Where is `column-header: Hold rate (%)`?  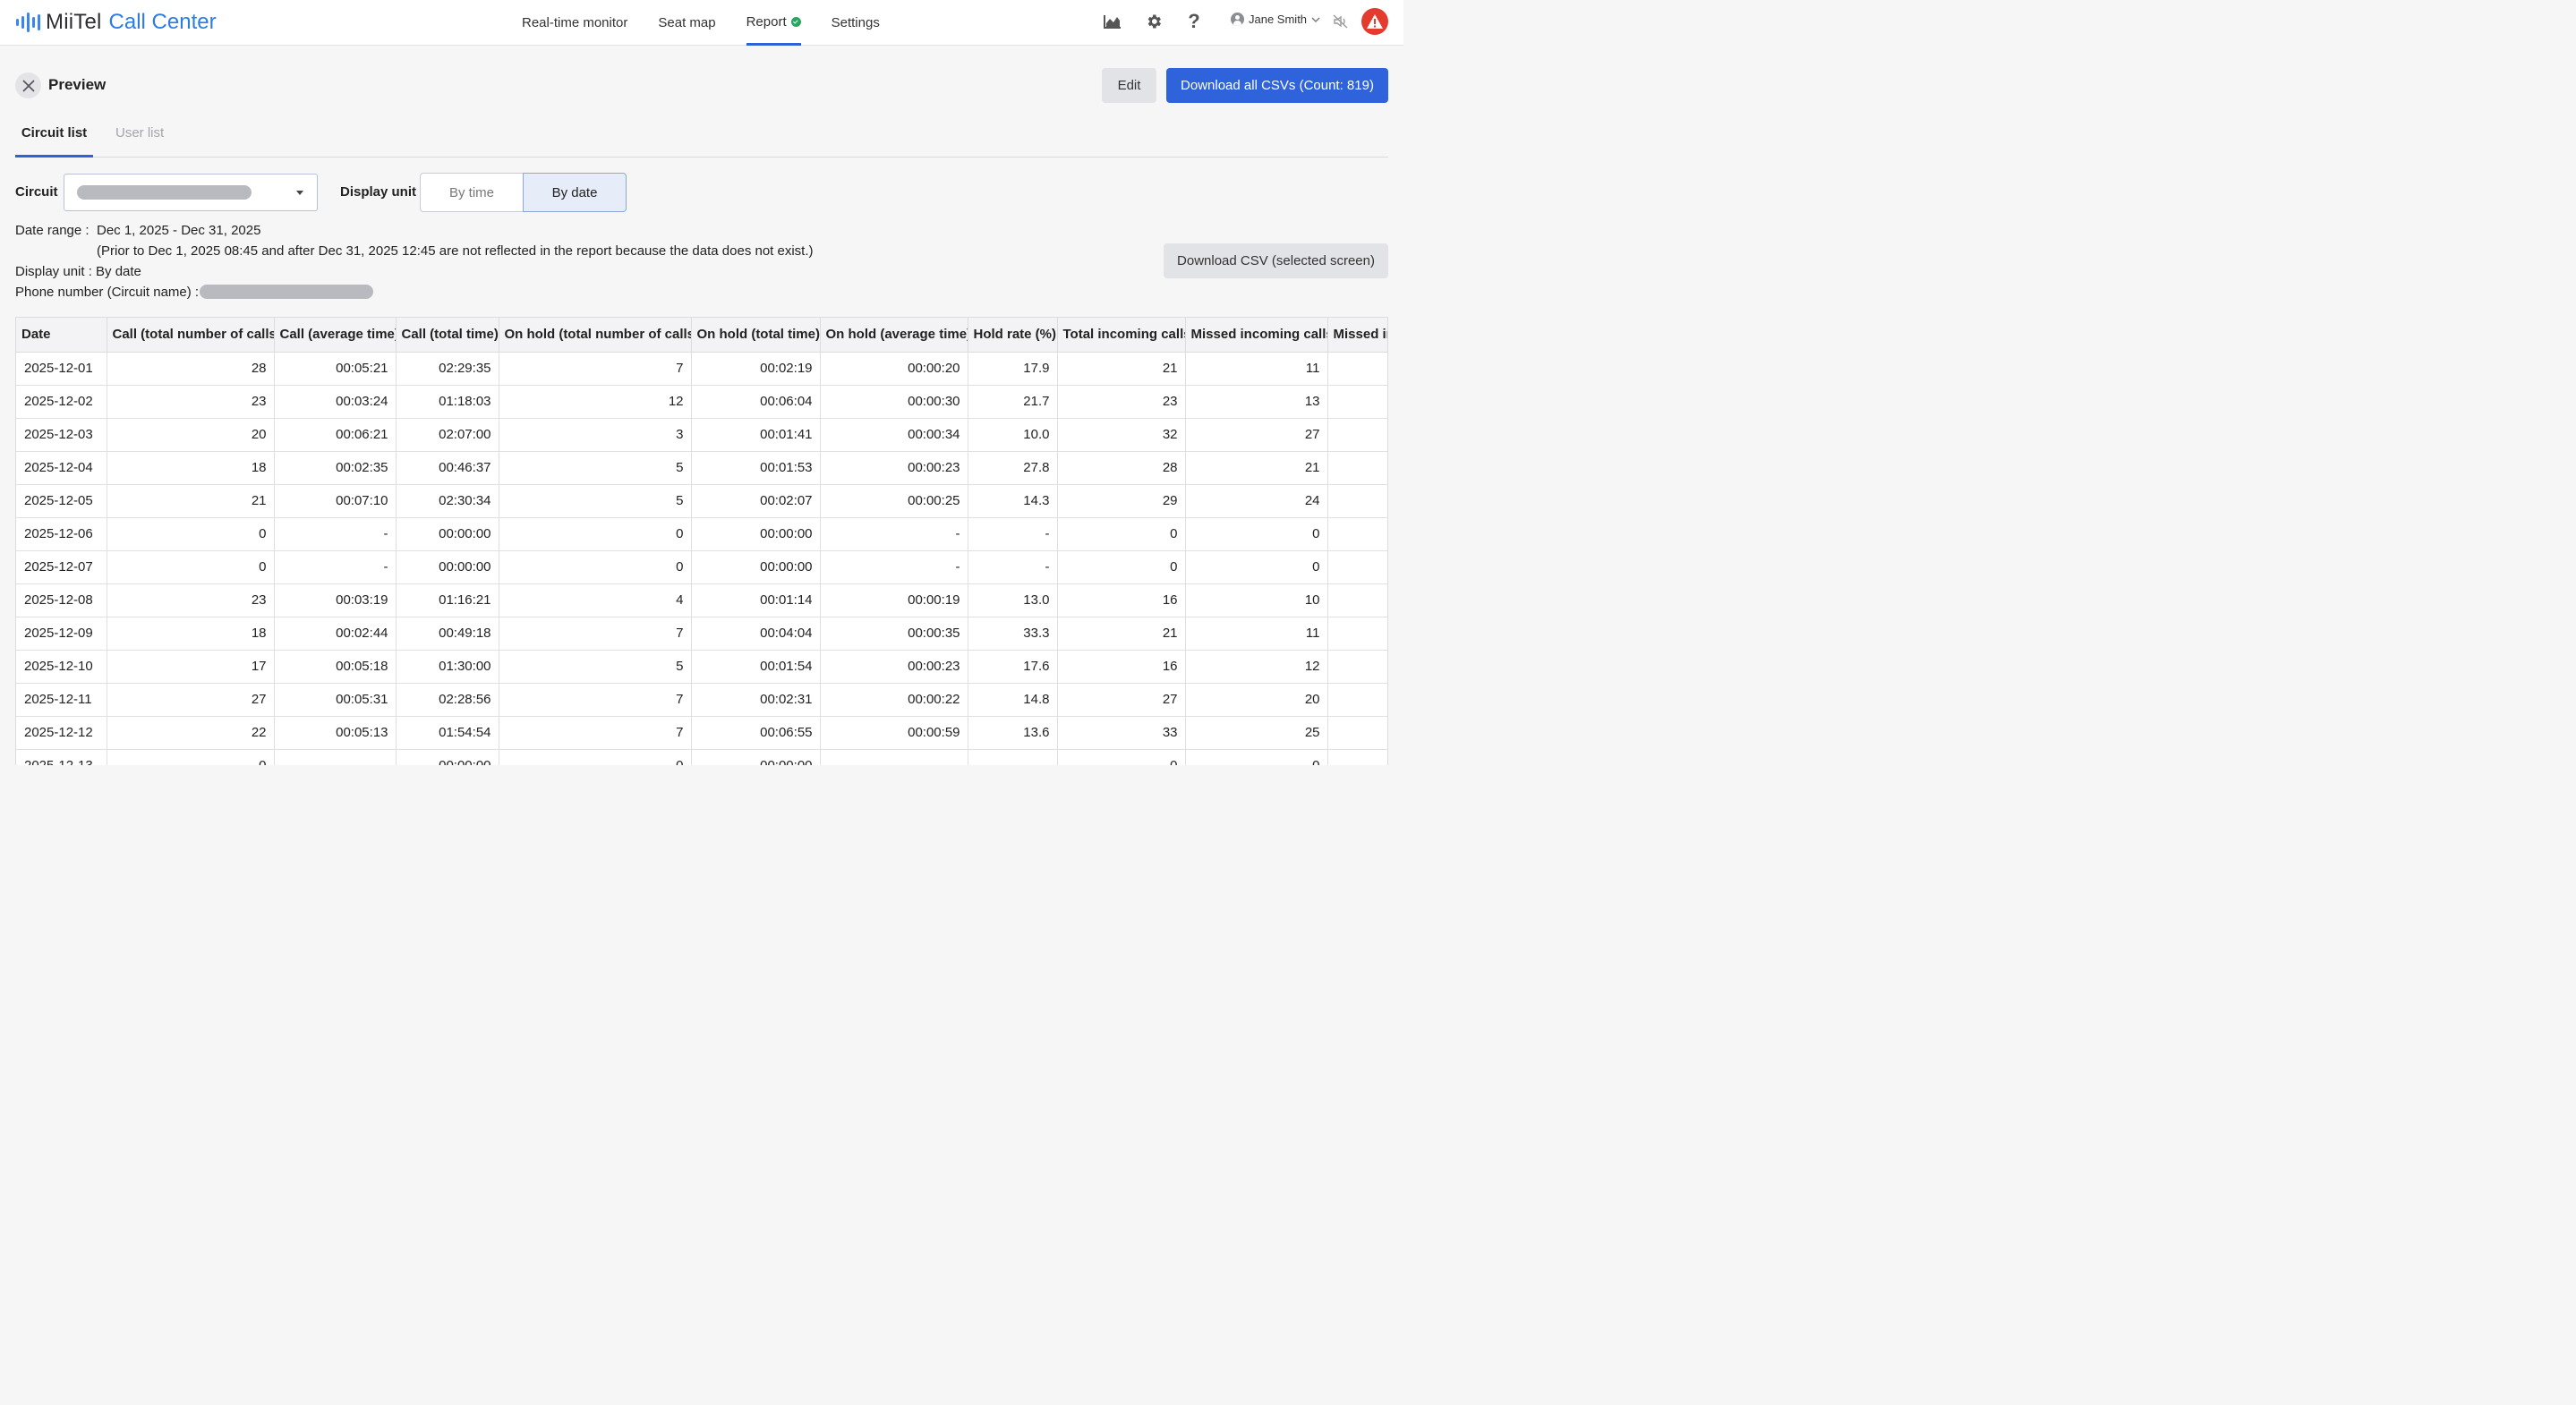
column-header: Hold rate (%) is located at coordinates (1013, 335).